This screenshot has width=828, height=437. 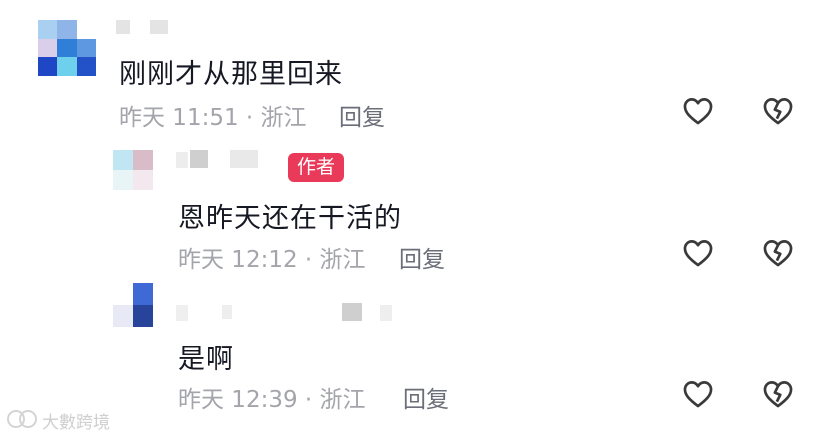 I want to click on comment-meta: 昨天 12:12 · 浙江, so click(x=272, y=260).